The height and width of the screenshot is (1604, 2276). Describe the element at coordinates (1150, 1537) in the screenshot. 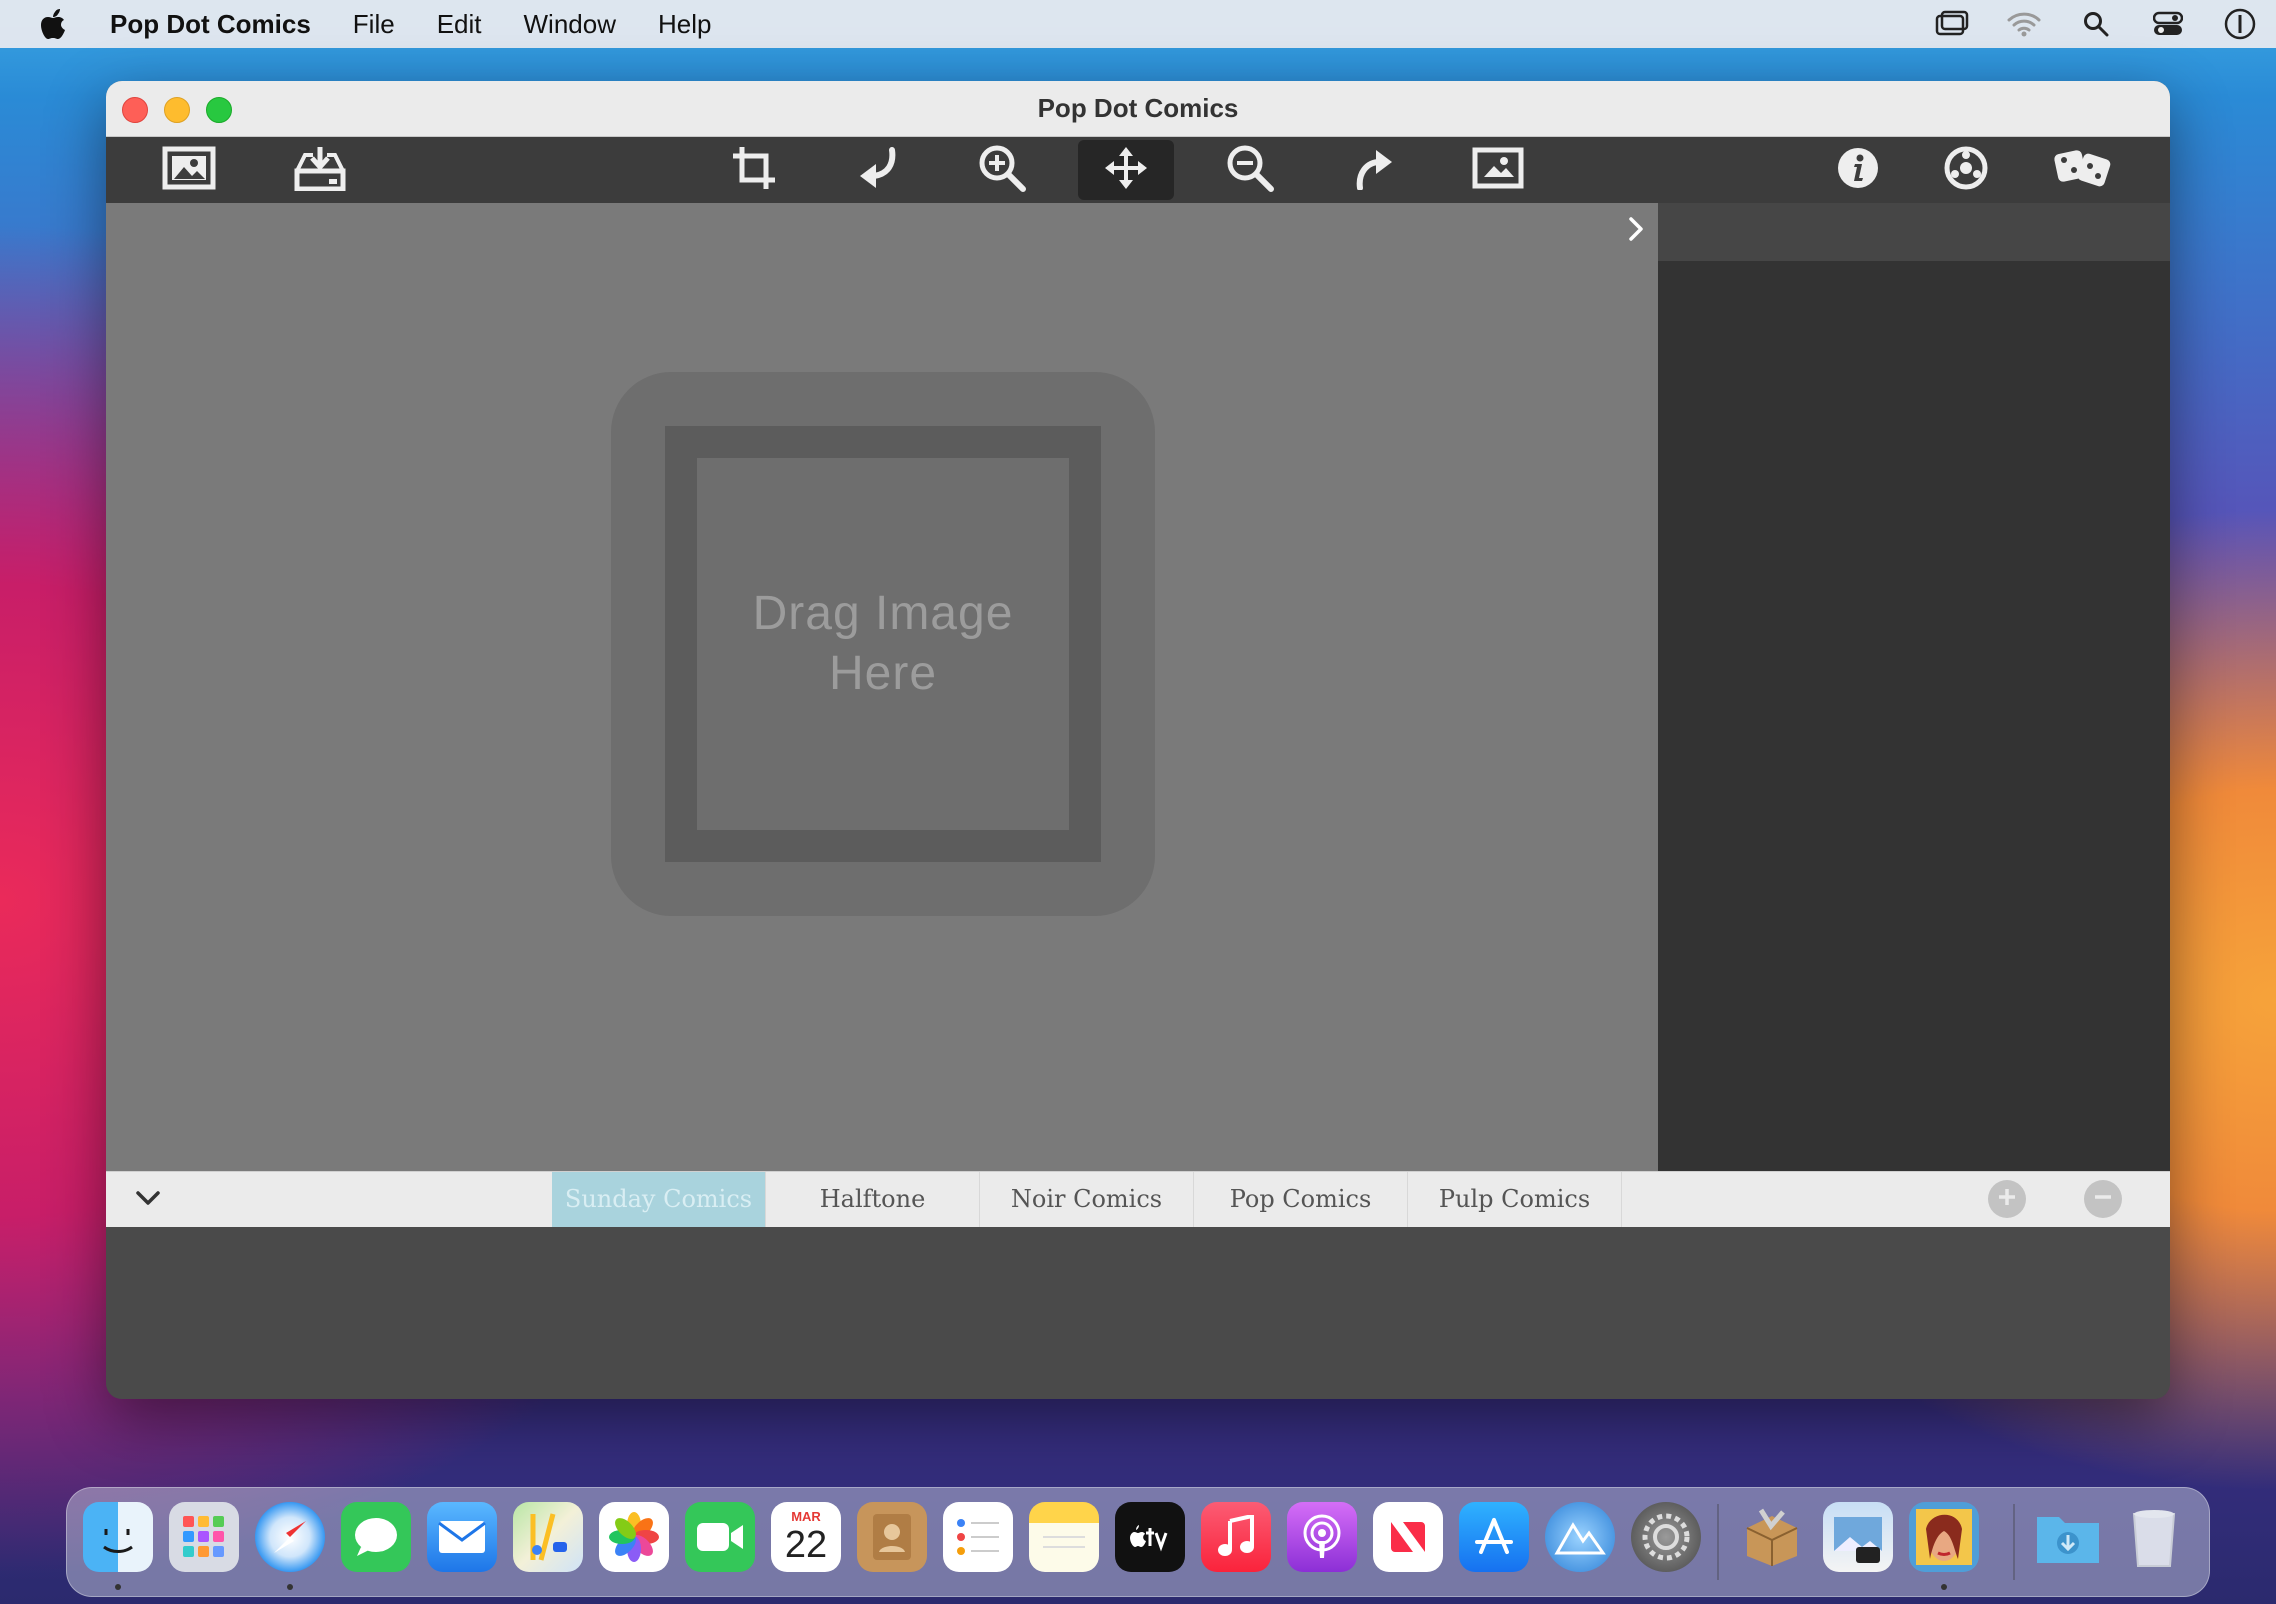

I see `apple-tv-icon` at that location.